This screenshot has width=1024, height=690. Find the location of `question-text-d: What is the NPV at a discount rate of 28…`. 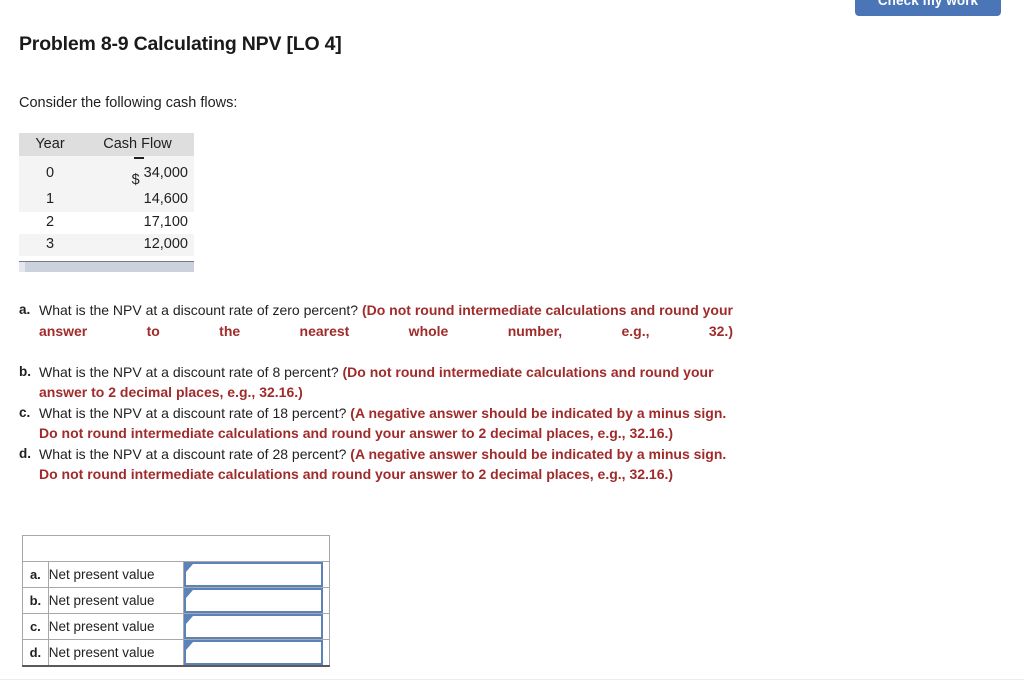

question-text-d: What is the NPV at a discount rate of 28… is located at coordinates (193, 453).